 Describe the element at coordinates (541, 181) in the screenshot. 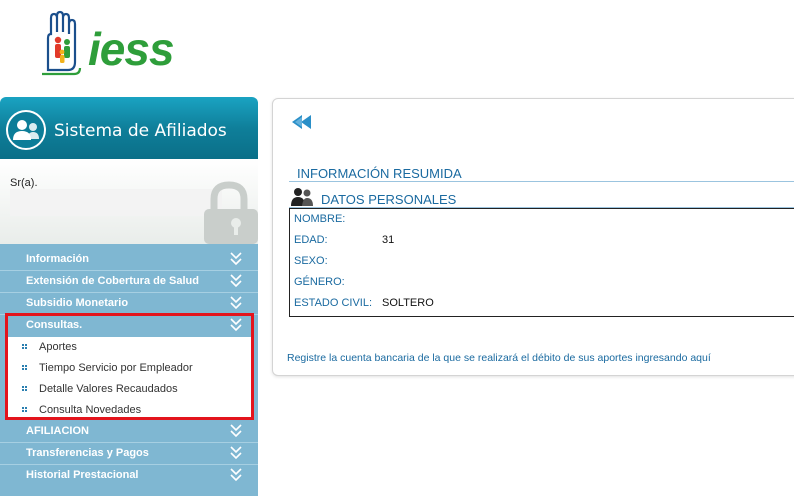

I see `section-divider` at that location.